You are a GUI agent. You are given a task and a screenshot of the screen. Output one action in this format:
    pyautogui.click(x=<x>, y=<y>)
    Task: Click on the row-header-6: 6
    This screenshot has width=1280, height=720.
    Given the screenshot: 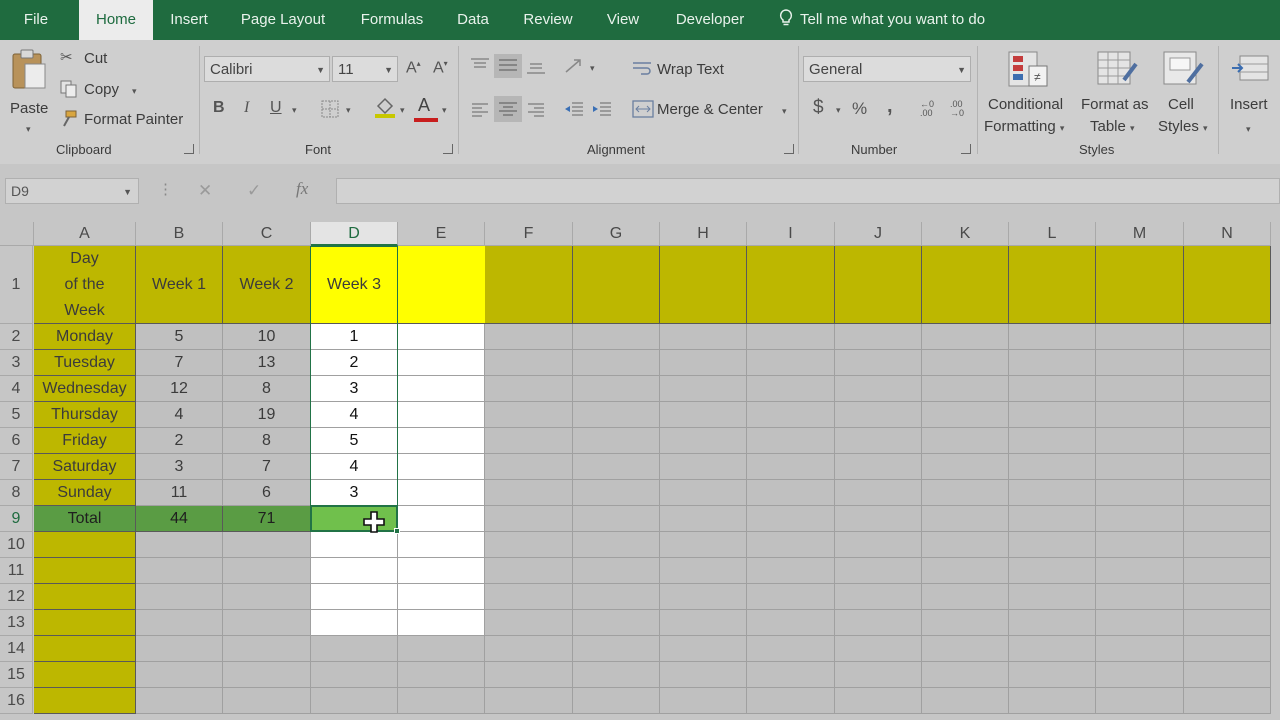 What is the action you would take?
    pyautogui.click(x=16, y=441)
    